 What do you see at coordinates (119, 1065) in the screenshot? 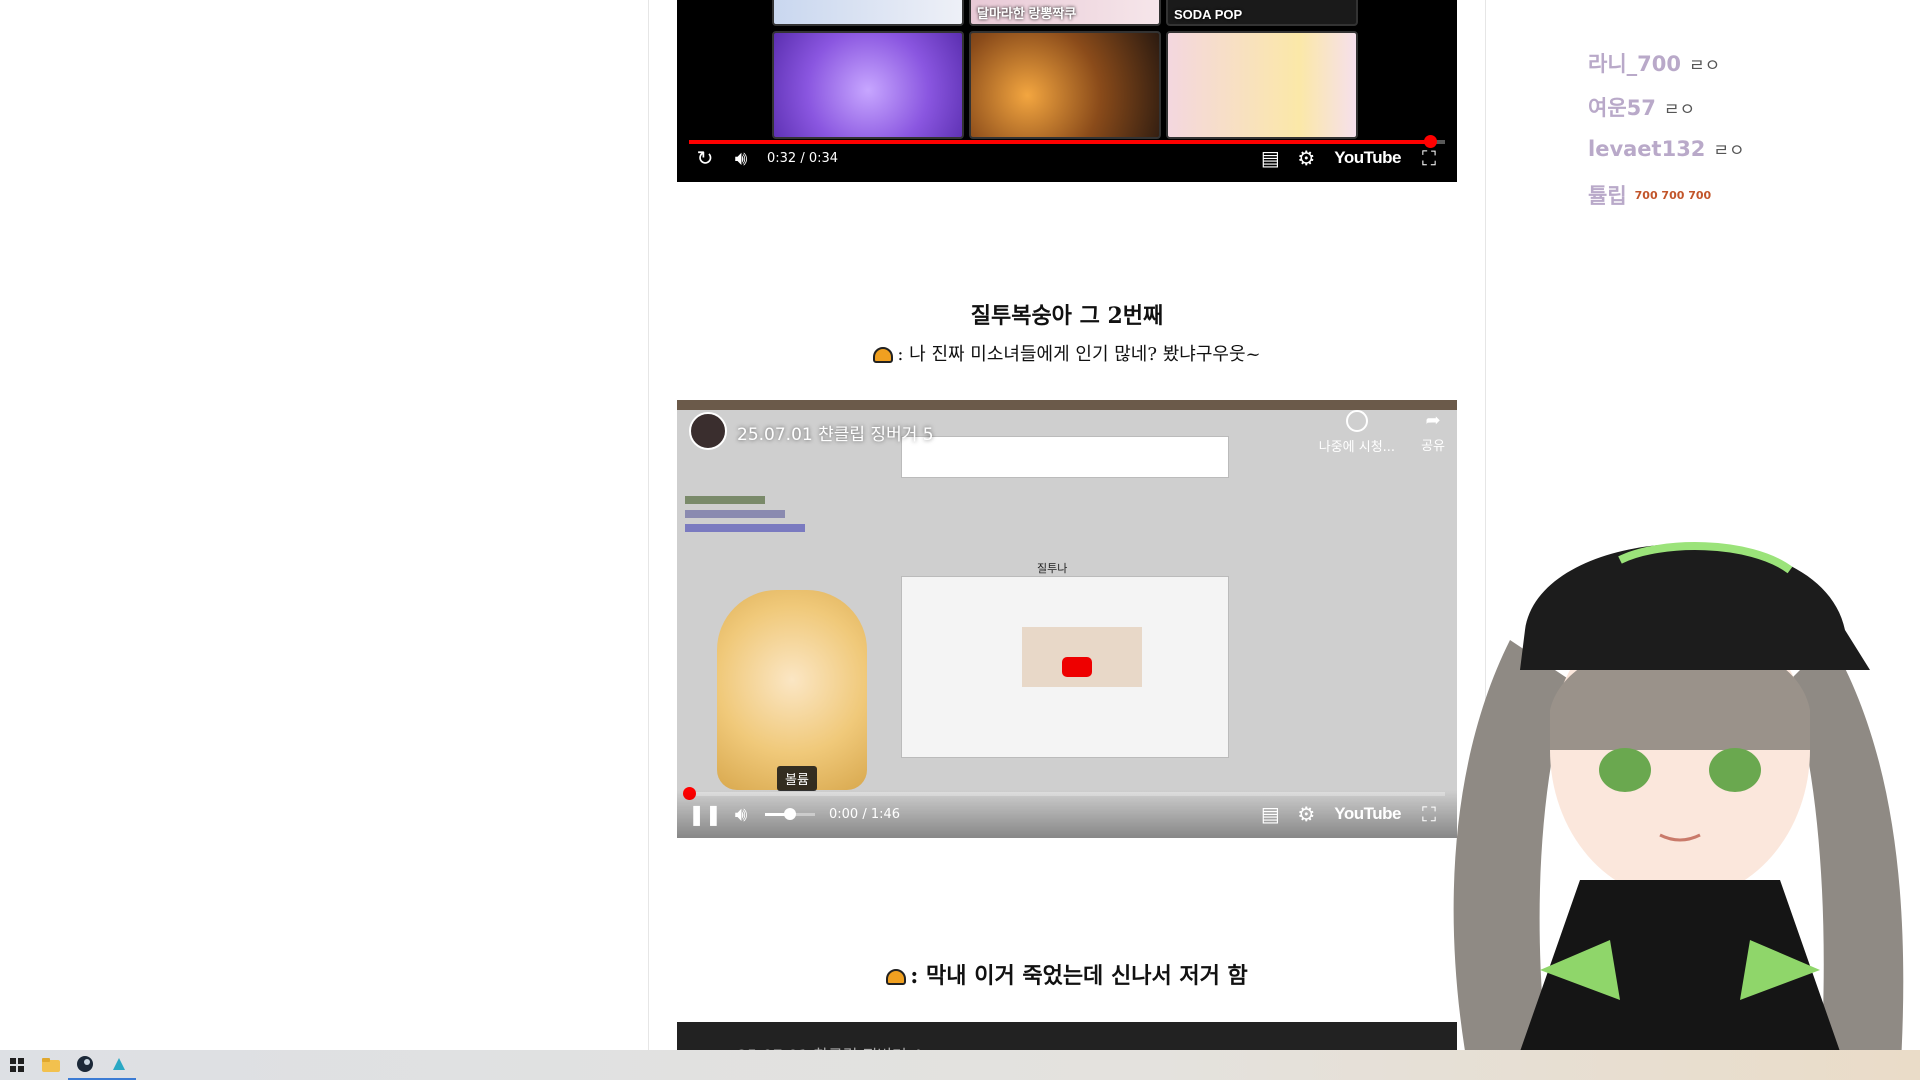
I see `app-icon` at bounding box center [119, 1065].